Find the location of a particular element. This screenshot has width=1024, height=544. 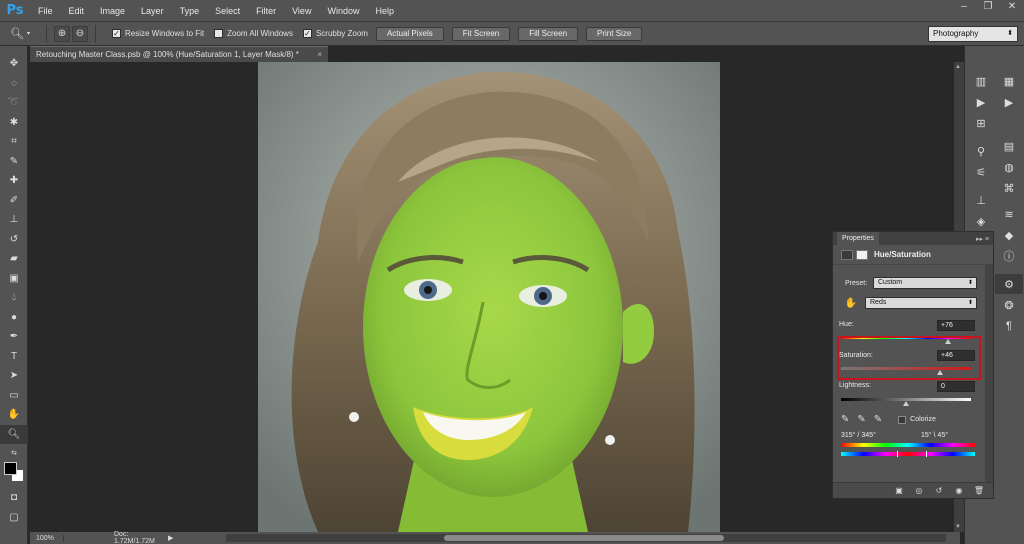

properties-icon: ⚙ is located at coordinates (1009, 284).